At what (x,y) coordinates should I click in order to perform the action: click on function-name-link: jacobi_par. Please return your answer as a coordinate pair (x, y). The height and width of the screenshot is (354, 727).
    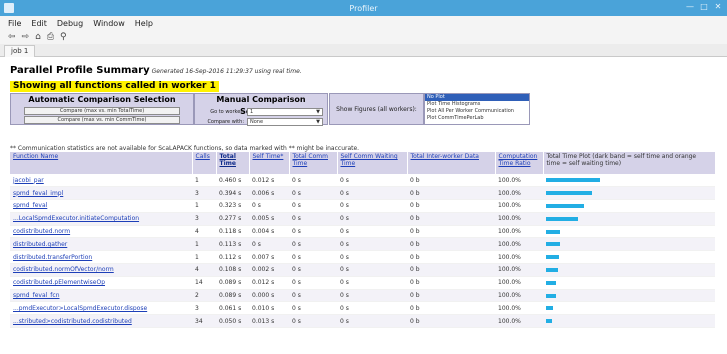
    Looking at the image, I should click on (101, 181).